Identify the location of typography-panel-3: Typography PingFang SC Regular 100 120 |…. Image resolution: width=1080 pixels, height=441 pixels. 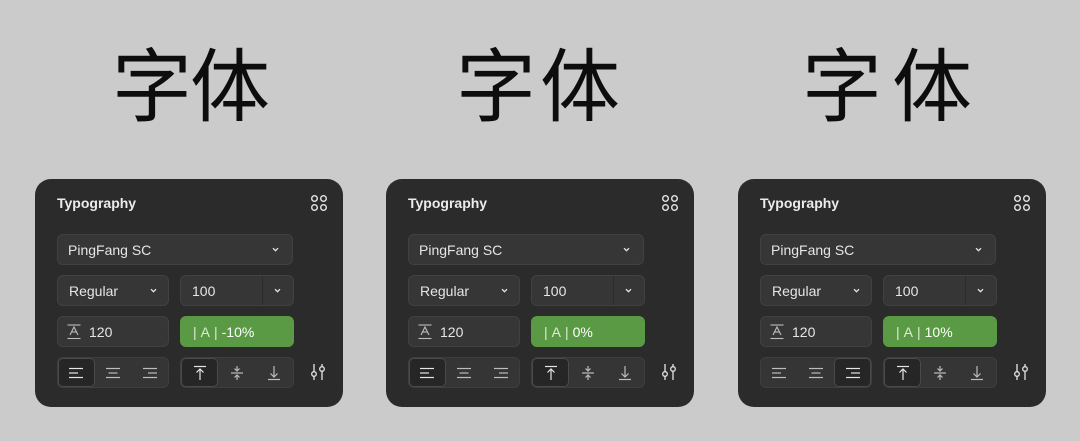
(892, 293).